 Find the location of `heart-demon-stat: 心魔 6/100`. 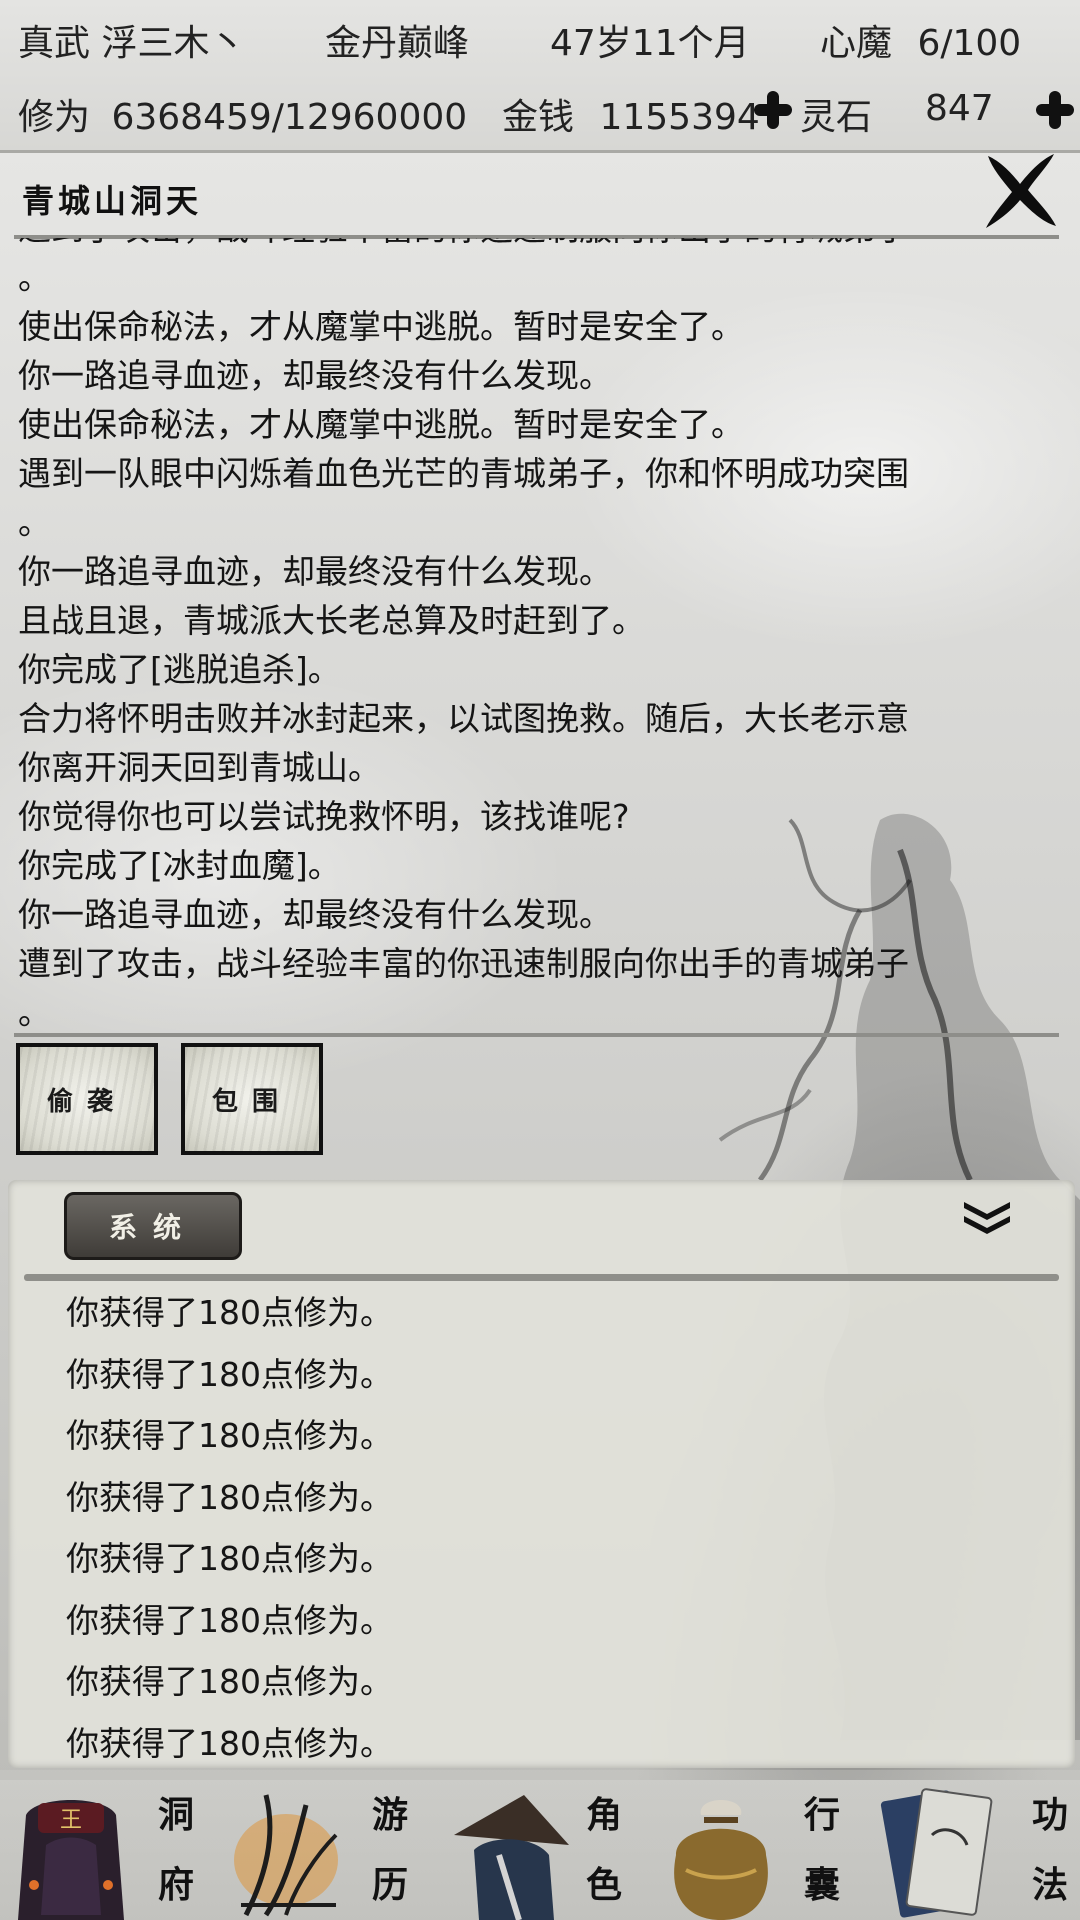

heart-demon-stat: 心魔 6/100 is located at coordinates (920, 40).